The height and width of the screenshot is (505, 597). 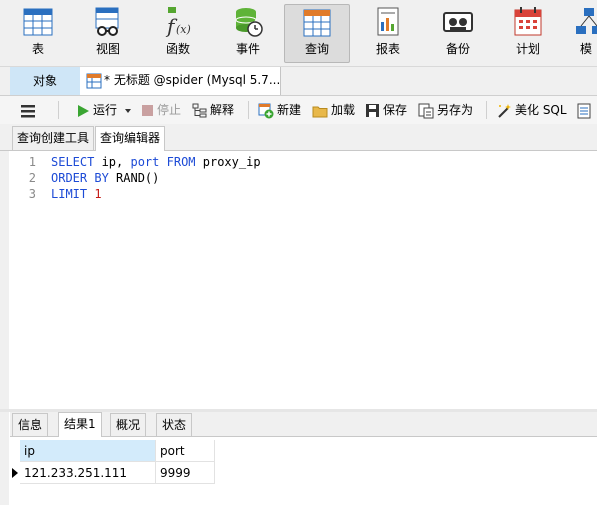 What do you see at coordinates (107, 49) in the screenshot?
I see `toolbar-view-label: 视图` at bounding box center [107, 49].